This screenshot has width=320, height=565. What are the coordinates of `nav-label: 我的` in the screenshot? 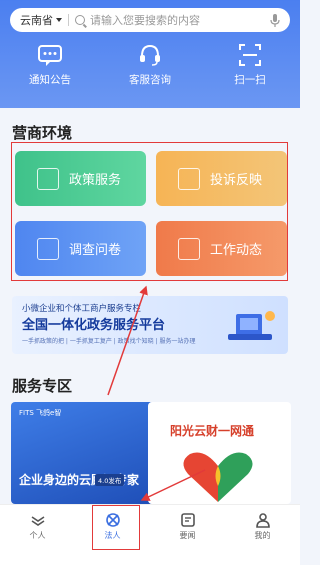 It's located at (262, 535).